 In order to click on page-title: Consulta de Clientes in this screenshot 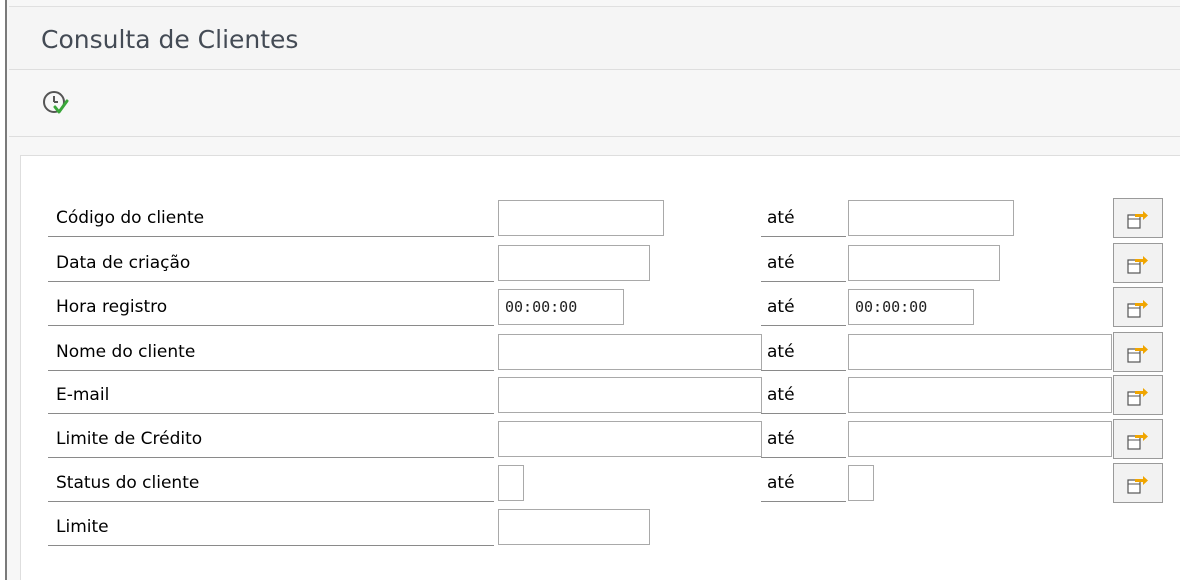, I will do `click(170, 39)`.